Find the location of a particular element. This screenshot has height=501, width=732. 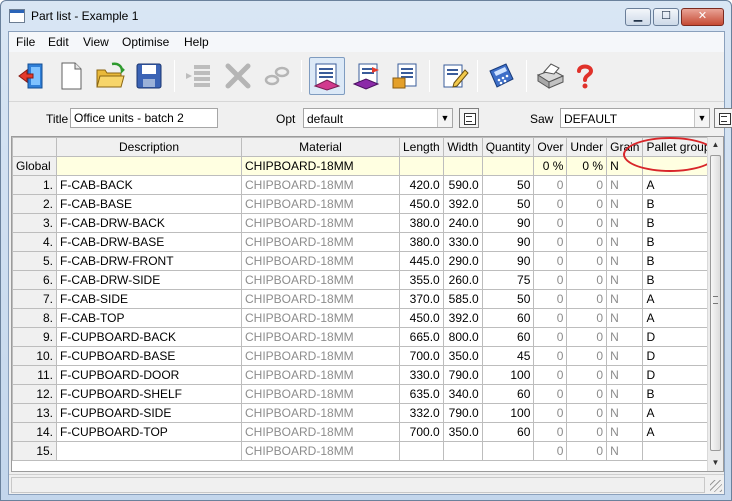

cell-length is located at coordinates (421, 451).